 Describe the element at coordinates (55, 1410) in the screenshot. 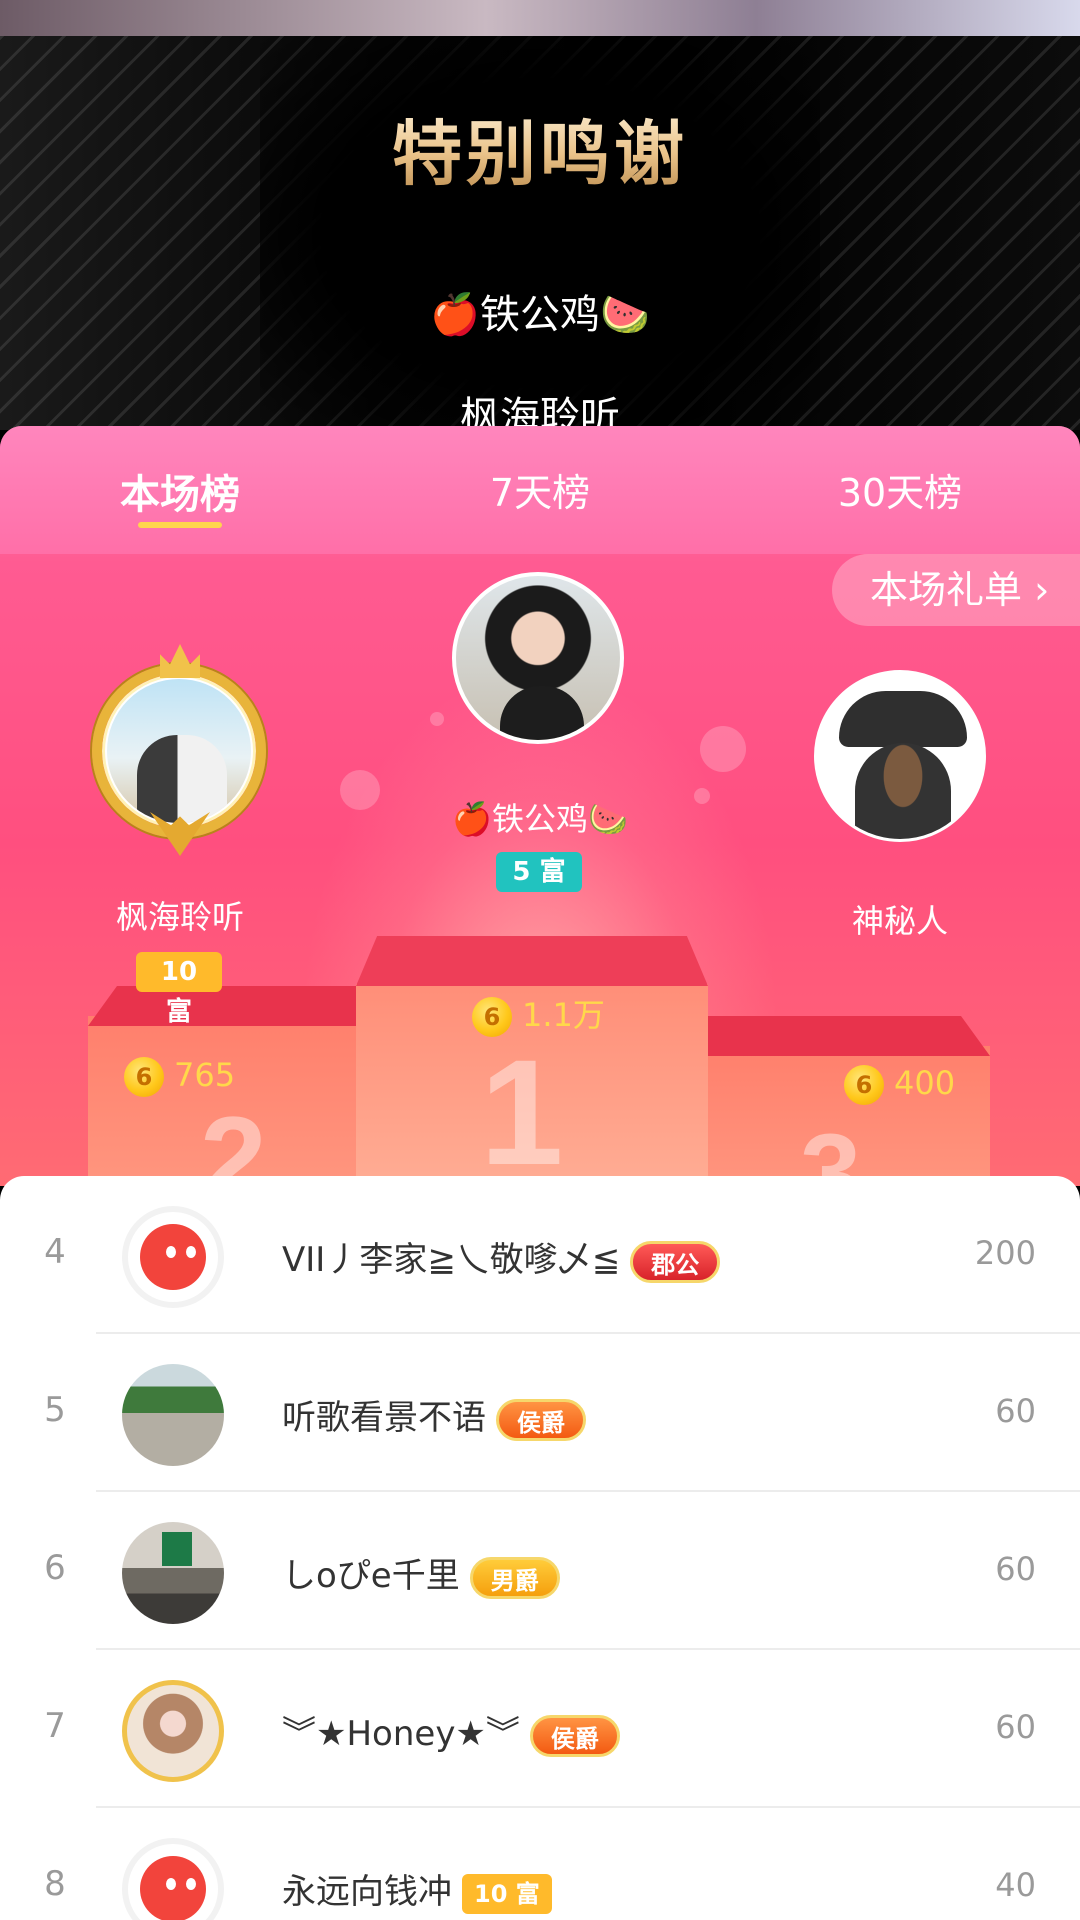

I see `list-rank: 5` at that location.